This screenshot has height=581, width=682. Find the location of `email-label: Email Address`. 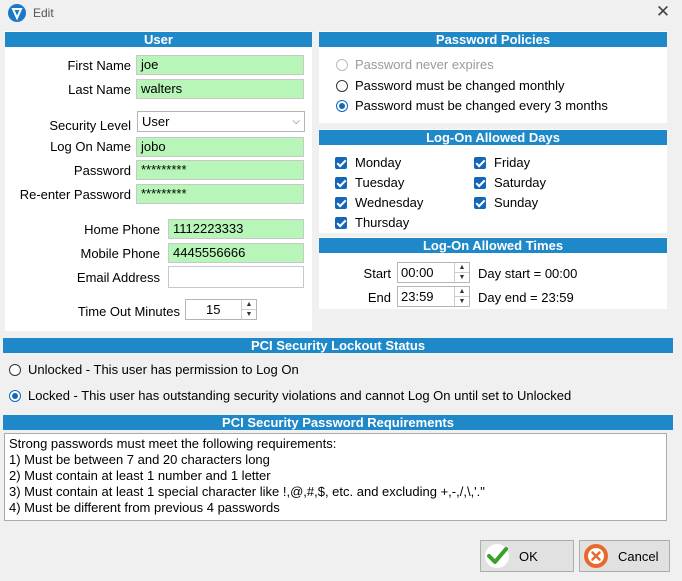

email-label: Email Address is located at coordinates (118, 277).